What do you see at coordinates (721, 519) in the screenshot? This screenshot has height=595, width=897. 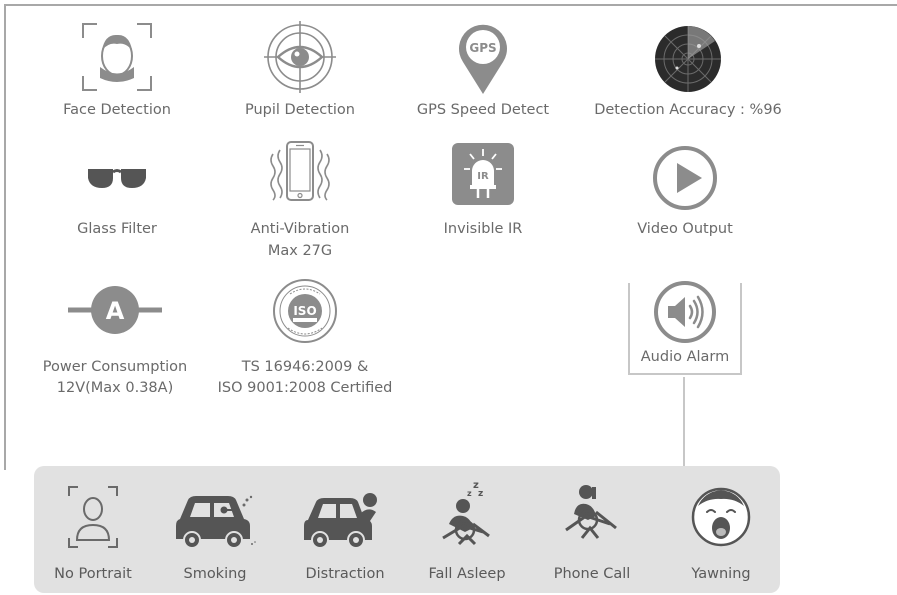 I see `yawning-face-icon` at bounding box center [721, 519].